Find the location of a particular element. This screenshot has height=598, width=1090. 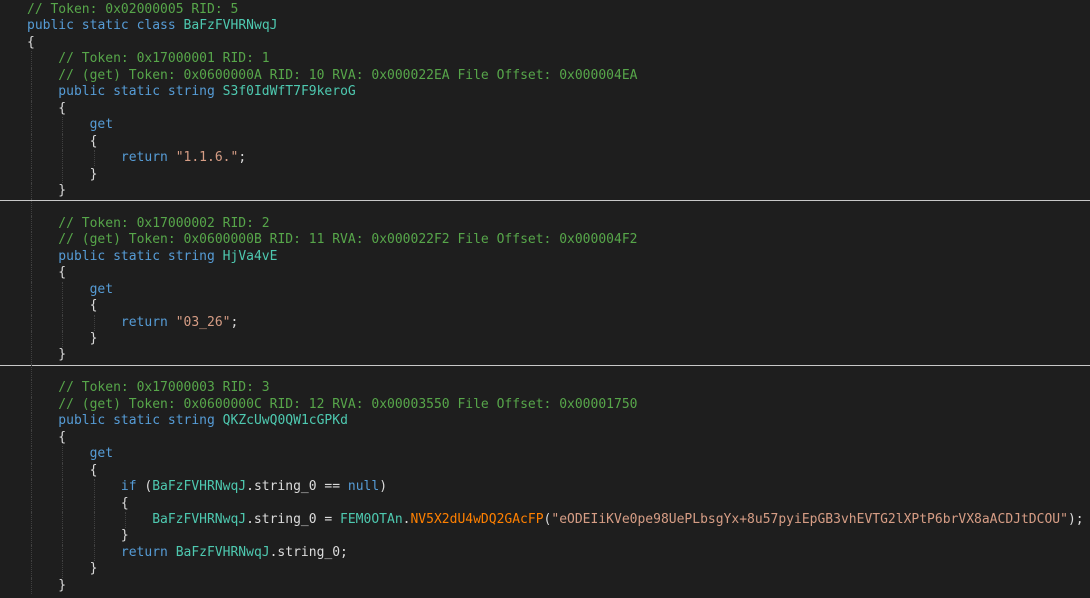

keyword: return is located at coordinates (148, 158).